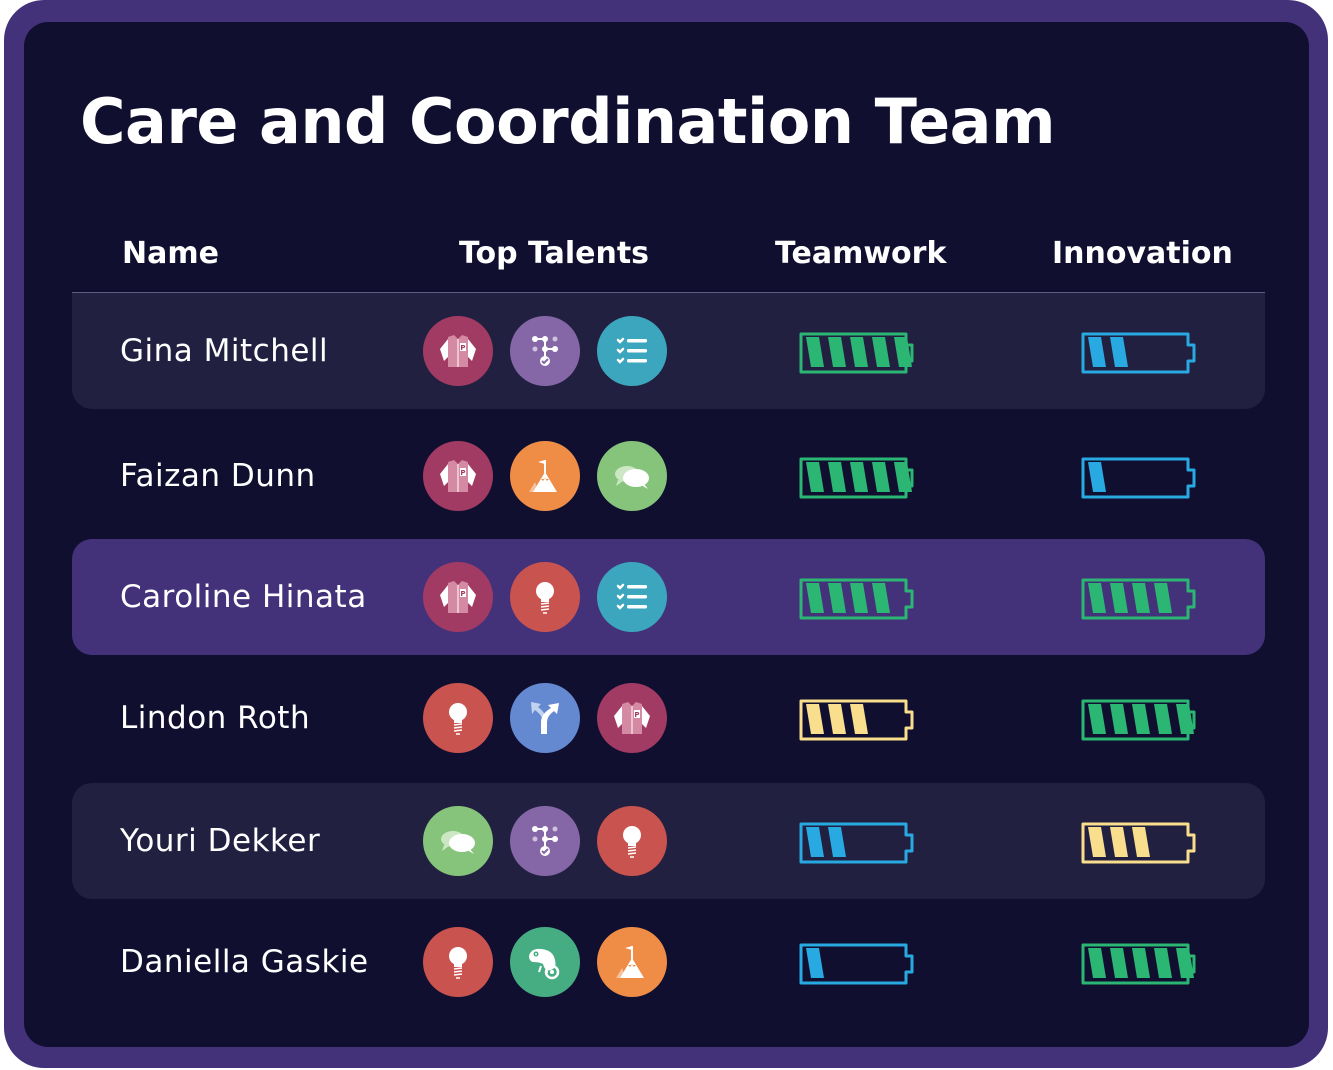 This screenshot has height=1070, width=1333. What do you see at coordinates (861, 253) in the screenshot?
I see `column-header-teamwork: Teamwork` at bounding box center [861, 253].